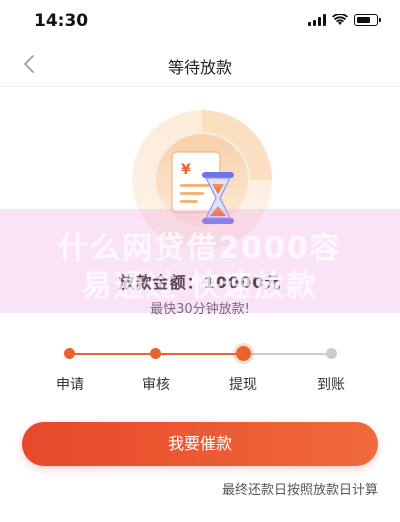 This screenshot has height=522, width=400. I want to click on progress-steps: 申请 审核 提现 到账, so click(200, 368).